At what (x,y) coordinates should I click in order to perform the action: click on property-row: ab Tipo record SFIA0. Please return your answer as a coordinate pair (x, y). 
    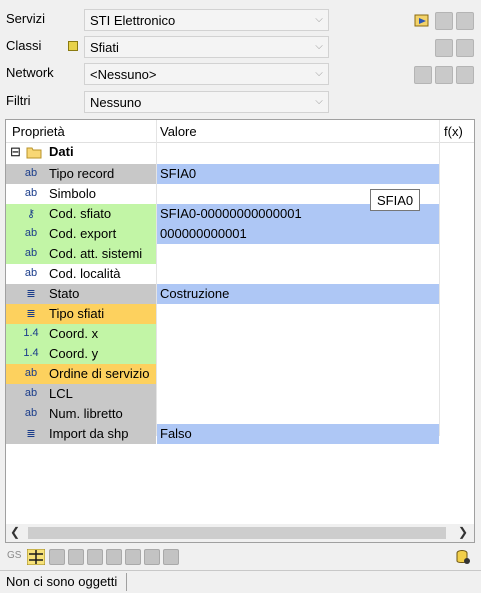
    Looking at the image, I should click on (240, 174).